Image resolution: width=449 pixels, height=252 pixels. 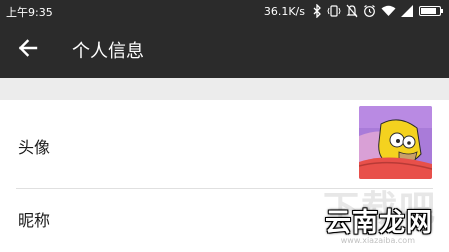 What do you see at coordinates (29, 12) in the screenshot?
I see `status-time: 上午9:35` at bounding box center [29, 12].